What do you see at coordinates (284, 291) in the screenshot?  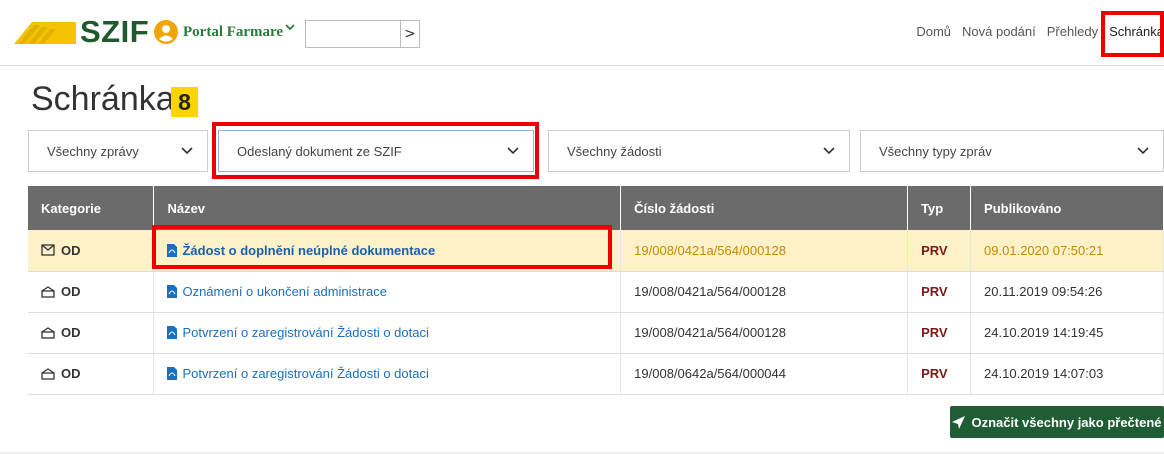 I see `message-link: Oznámení o ukončení administrace` at bounding box center [284, 291].